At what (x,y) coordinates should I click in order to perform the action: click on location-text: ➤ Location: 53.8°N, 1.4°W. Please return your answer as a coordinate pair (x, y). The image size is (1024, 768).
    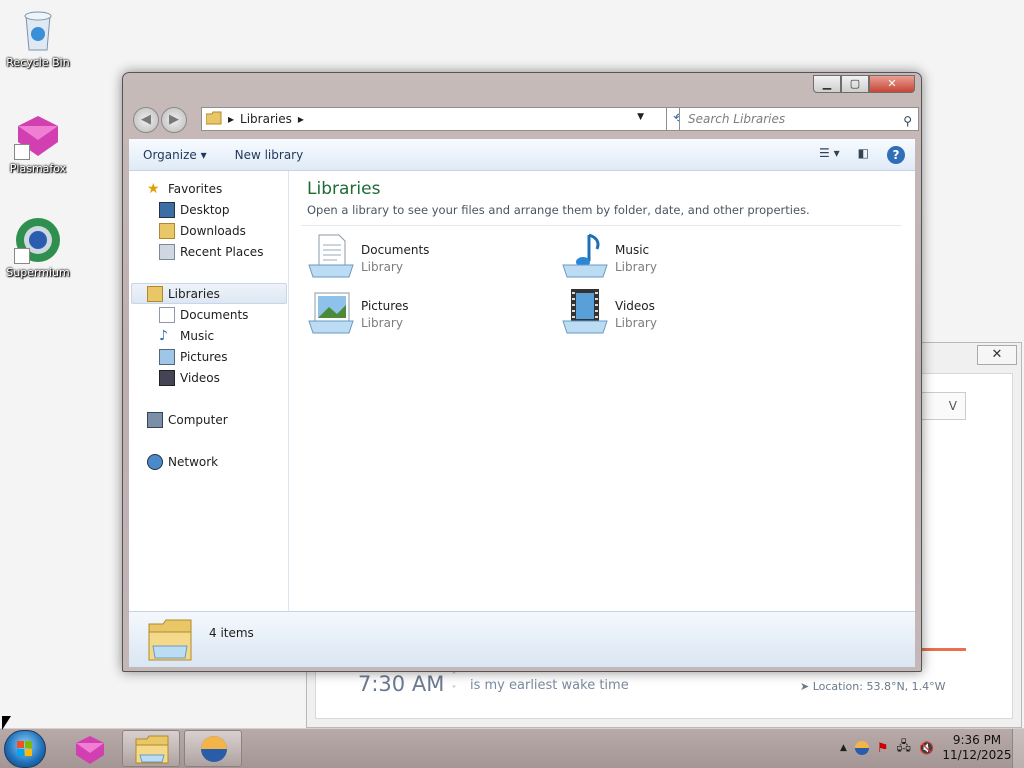
    Looking at the image, I should click on (873, 686).